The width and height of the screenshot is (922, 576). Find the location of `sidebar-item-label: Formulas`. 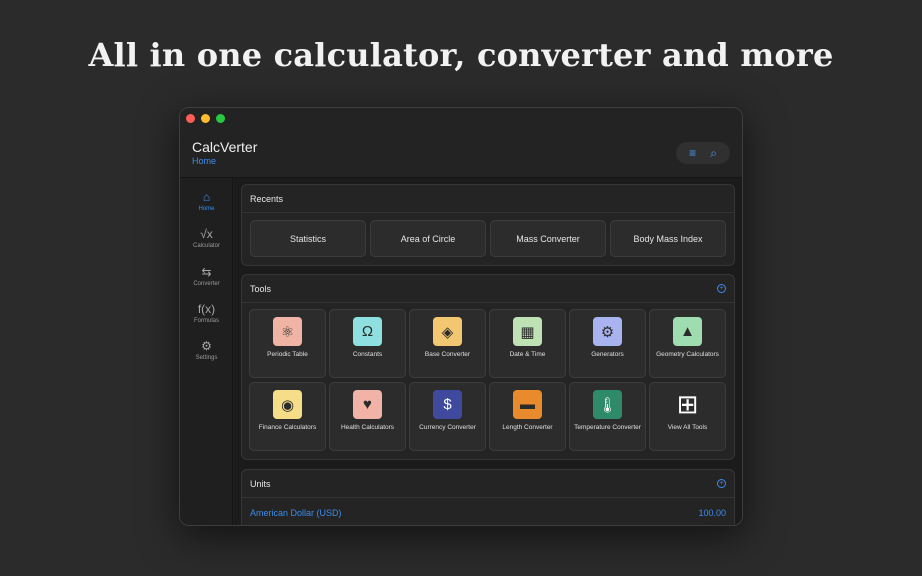

sidebar-item-label: Formulas is located at coordinates (206, 321).